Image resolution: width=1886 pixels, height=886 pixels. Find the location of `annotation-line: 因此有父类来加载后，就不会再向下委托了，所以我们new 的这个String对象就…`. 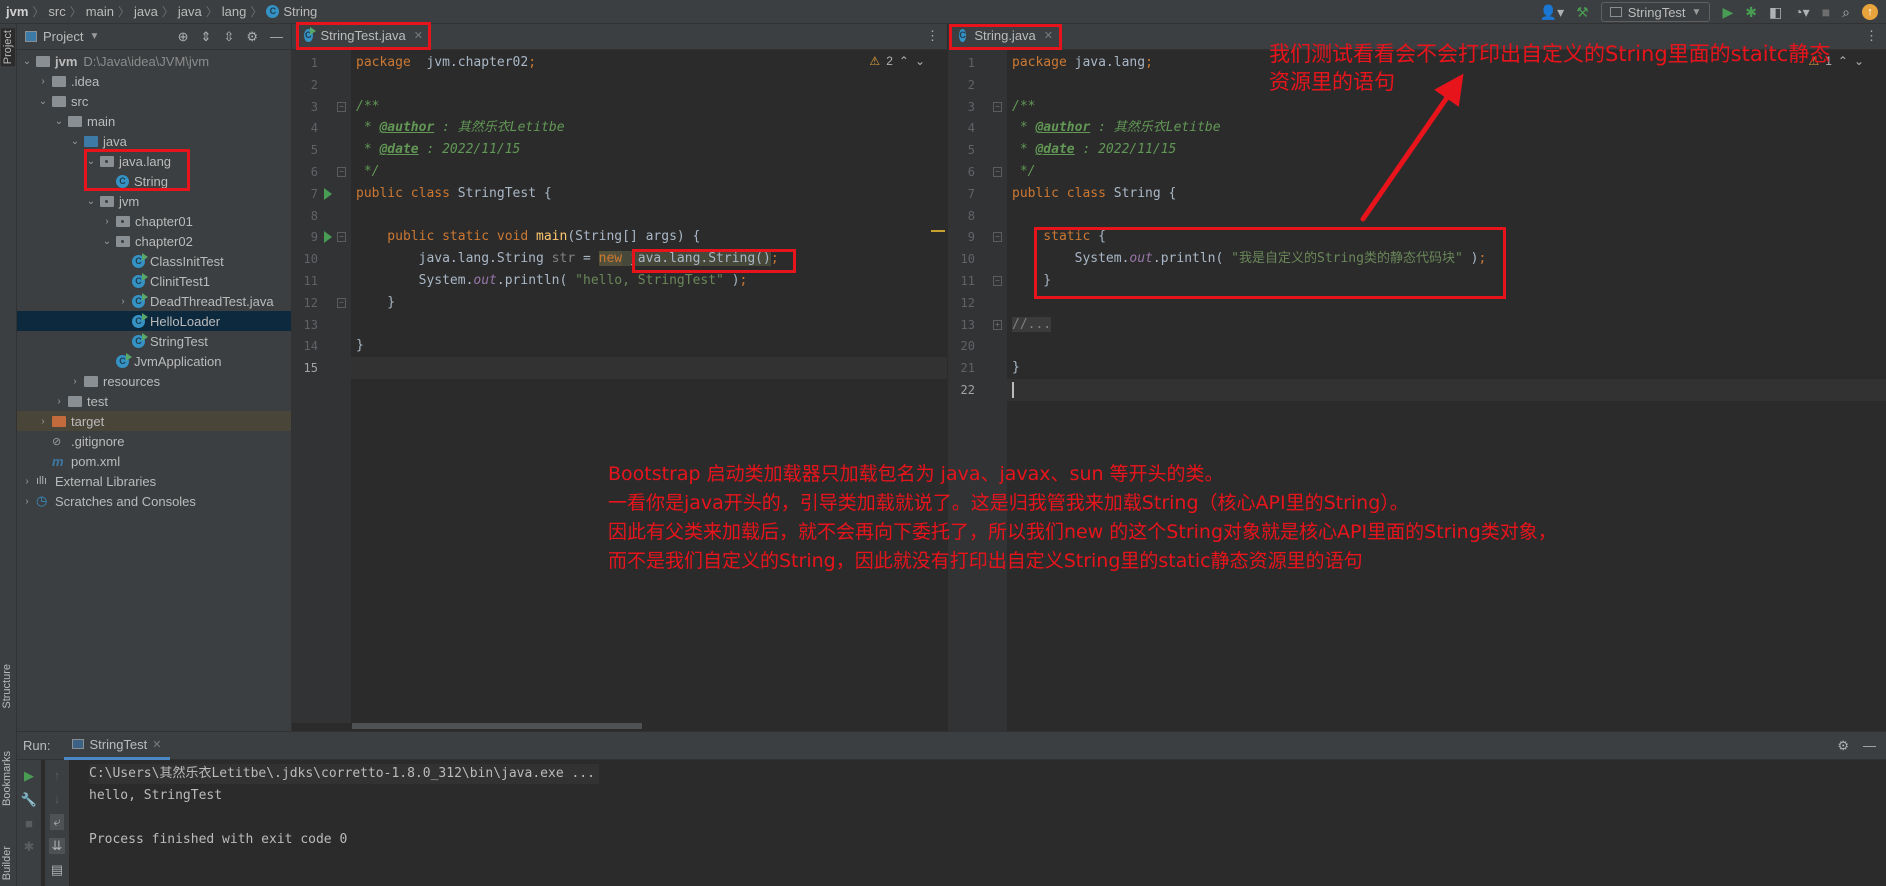

annotation-line: 因此有父类来加载后，就不会再向下委托了，所以我们new 的这个String对象就… is located at coordinates (1082, 532).